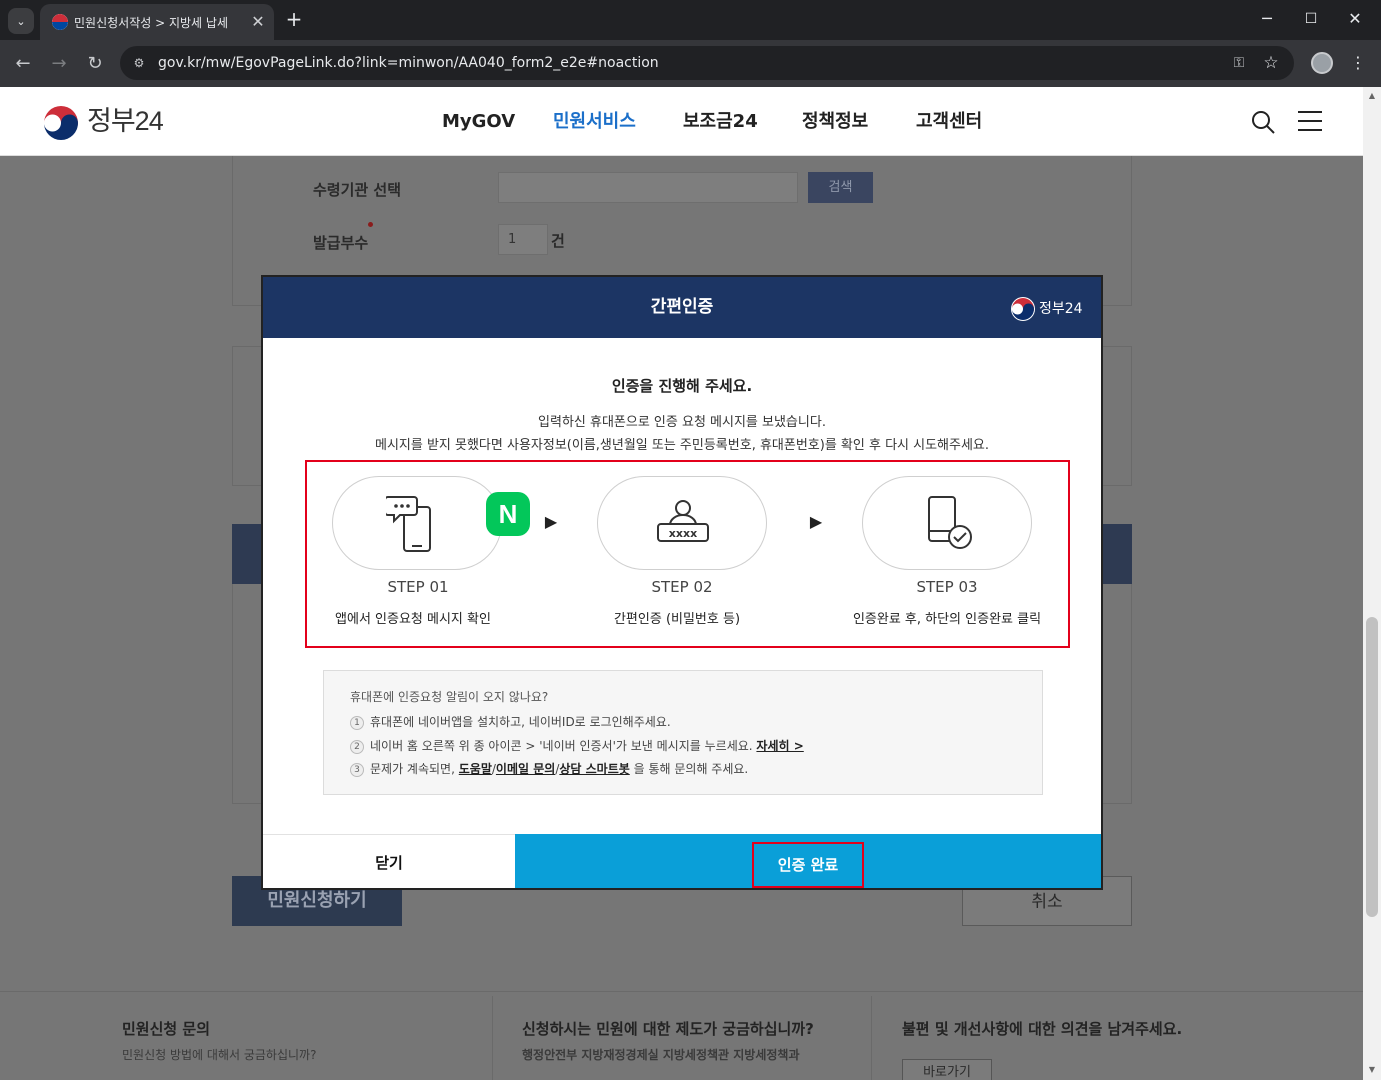 The image size is (1381, 1080). What do you see at coordinates (677, 619) in the screenshot?
I see `step2-description: 간편인증 (비밀번호 등)` at bounding box center [677, 619].